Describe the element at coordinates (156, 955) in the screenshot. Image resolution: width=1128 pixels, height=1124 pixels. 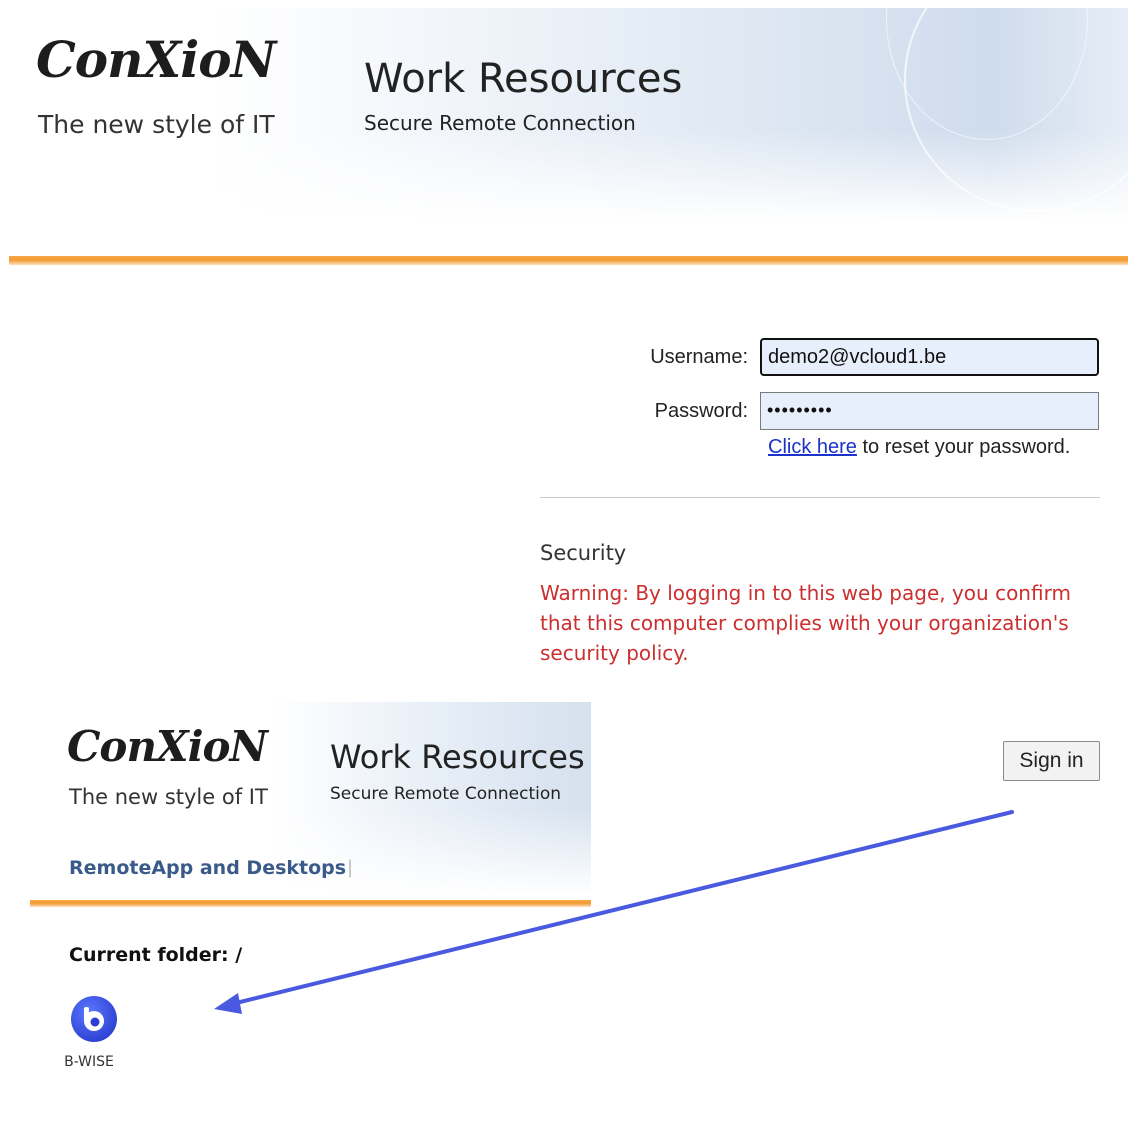
I see `current-folder-label: Current folder: /` at that location.